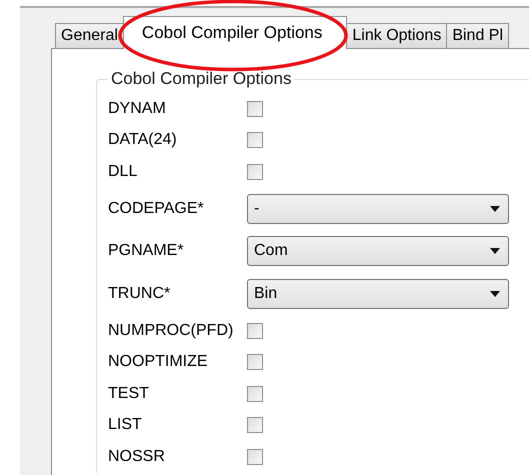  What do you see at coordinates (156, 209) in the screenshot?
I see `option-label: CODEPAGE*` at bounding box center [156, 209].